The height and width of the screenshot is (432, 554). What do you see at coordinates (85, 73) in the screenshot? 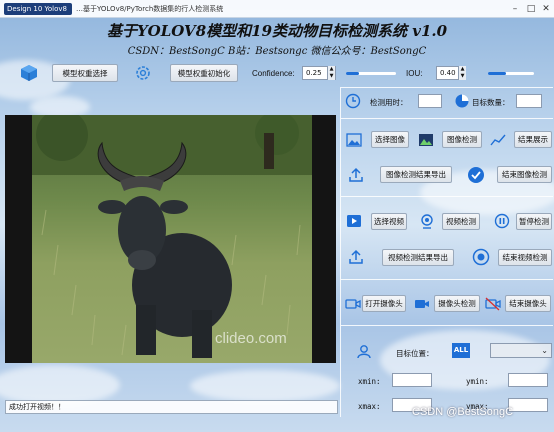
I see `model-weight-select-button: 模型权重选择` at bounding box center [85, 73].